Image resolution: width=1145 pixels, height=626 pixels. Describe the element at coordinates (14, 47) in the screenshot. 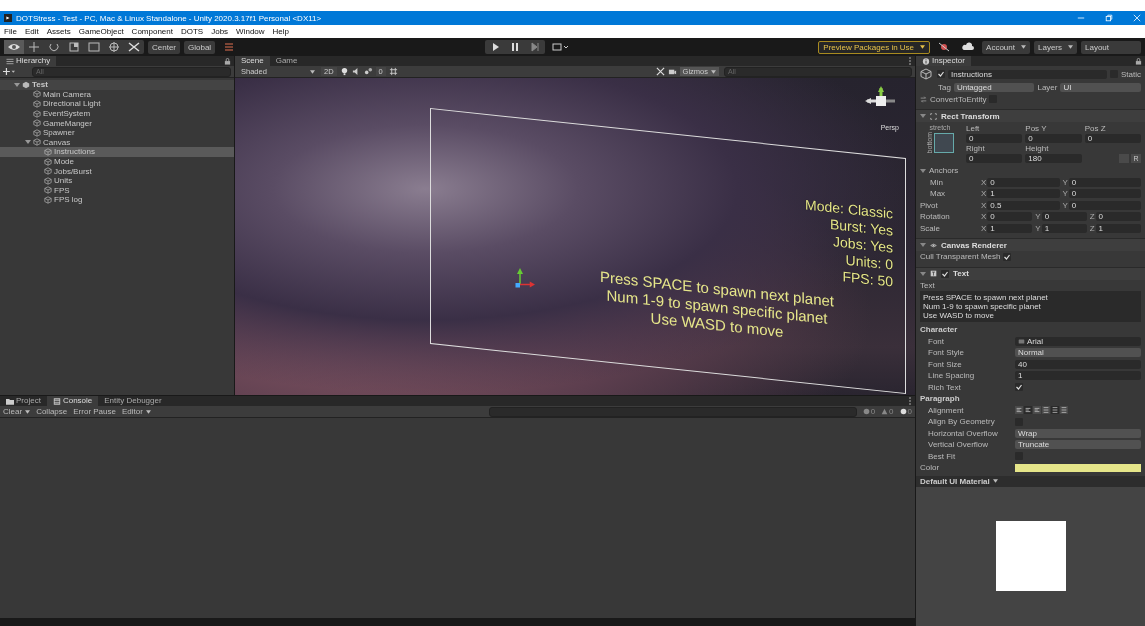

I see `eye-icon` at that location.